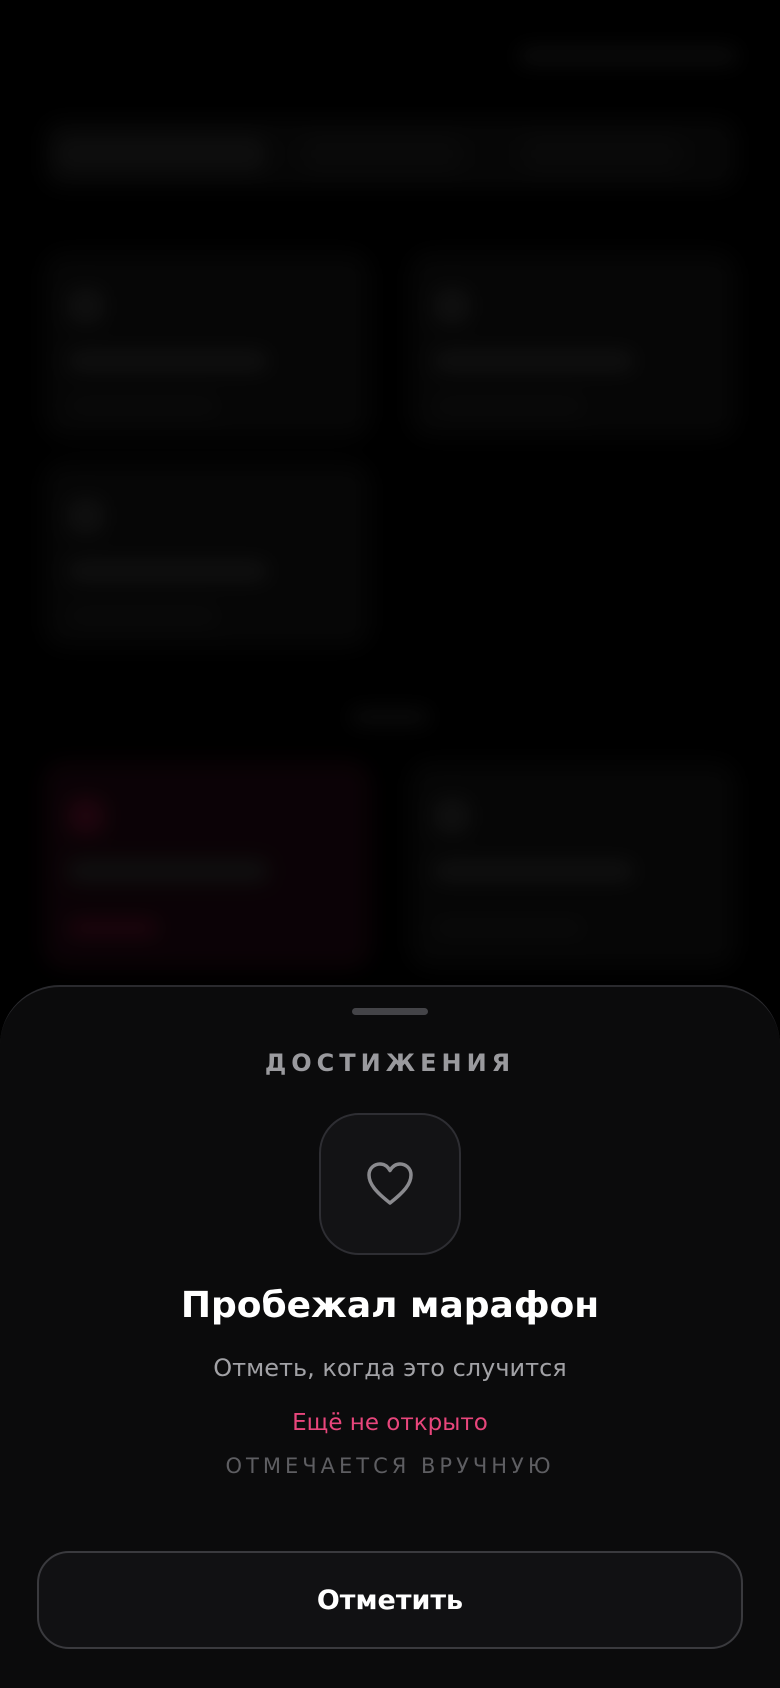 This screenshot has height=1688, width=780. Describe the element at coordinates (390, 1466) in the screenshot. I see `achievement-mode-label: ОТМЕЧАЕТСЯ ВРУЧНУЮ` at that location.